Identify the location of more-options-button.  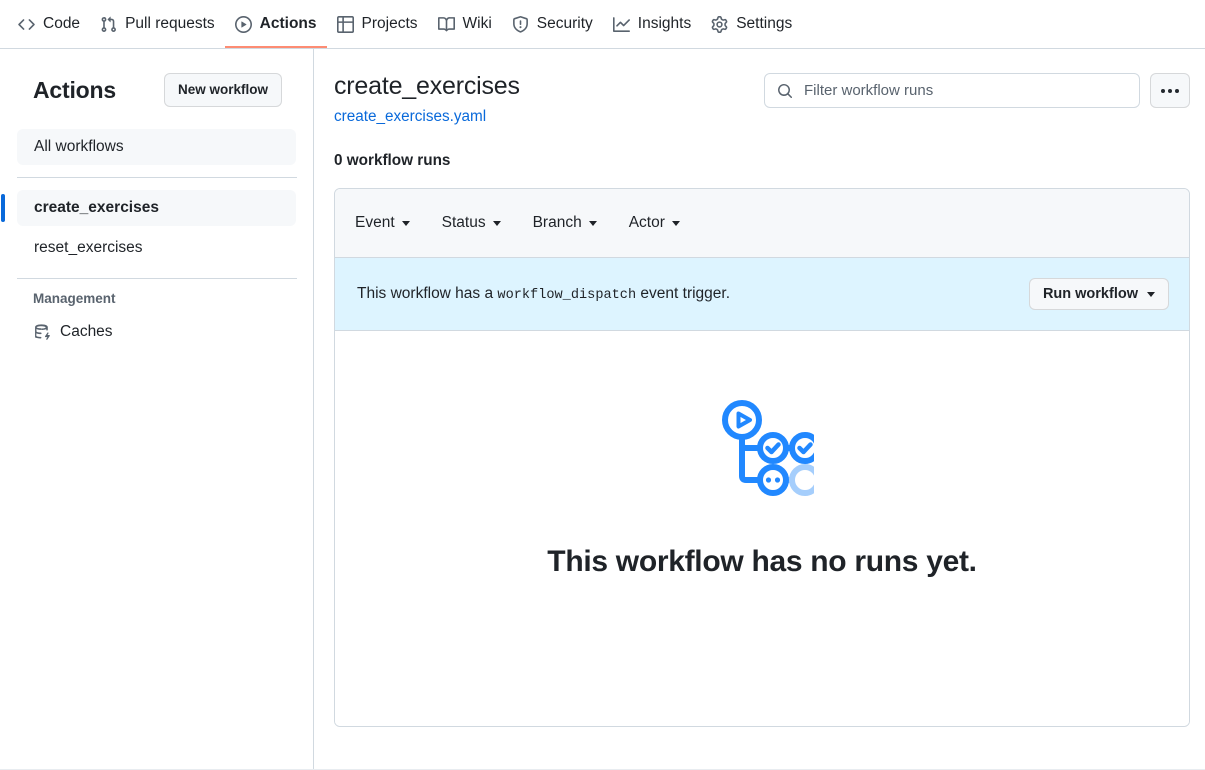
(1170, 90).